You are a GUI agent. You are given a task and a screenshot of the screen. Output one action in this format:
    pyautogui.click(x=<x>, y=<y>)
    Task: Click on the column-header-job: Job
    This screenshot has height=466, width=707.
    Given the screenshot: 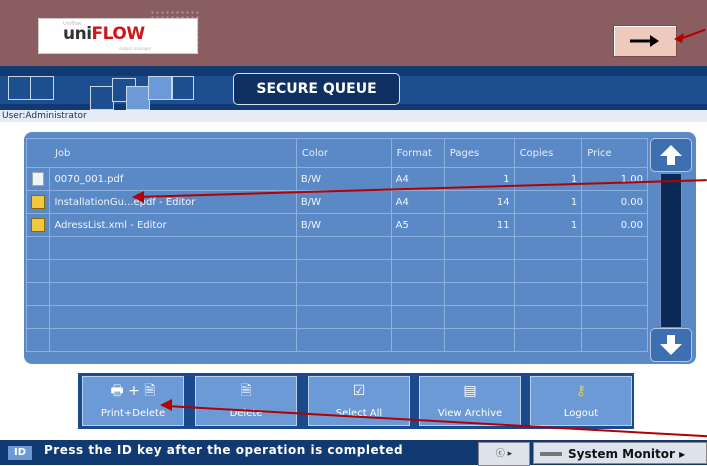 What is the action you would take?
    pyautogui.click(x=173, y=153)
    